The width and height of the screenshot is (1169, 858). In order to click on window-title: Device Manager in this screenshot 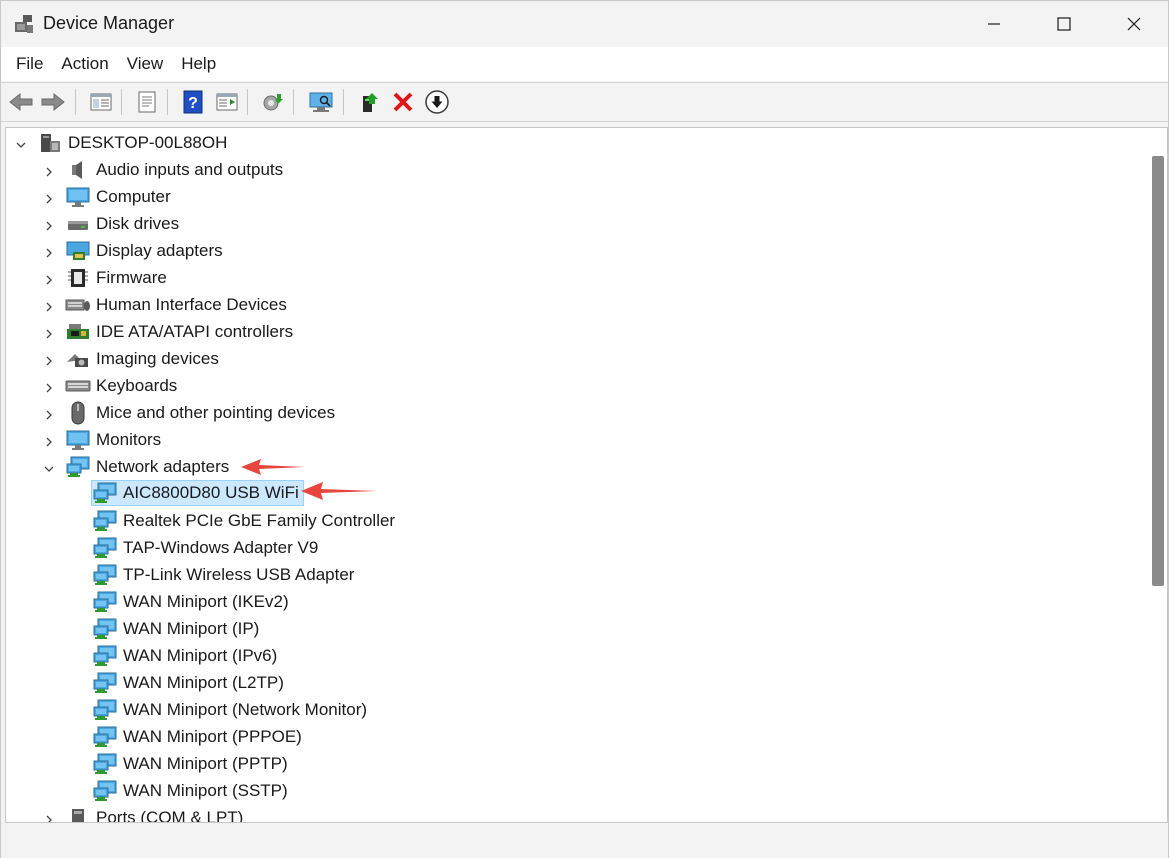, I will do `click(109, 23)`.